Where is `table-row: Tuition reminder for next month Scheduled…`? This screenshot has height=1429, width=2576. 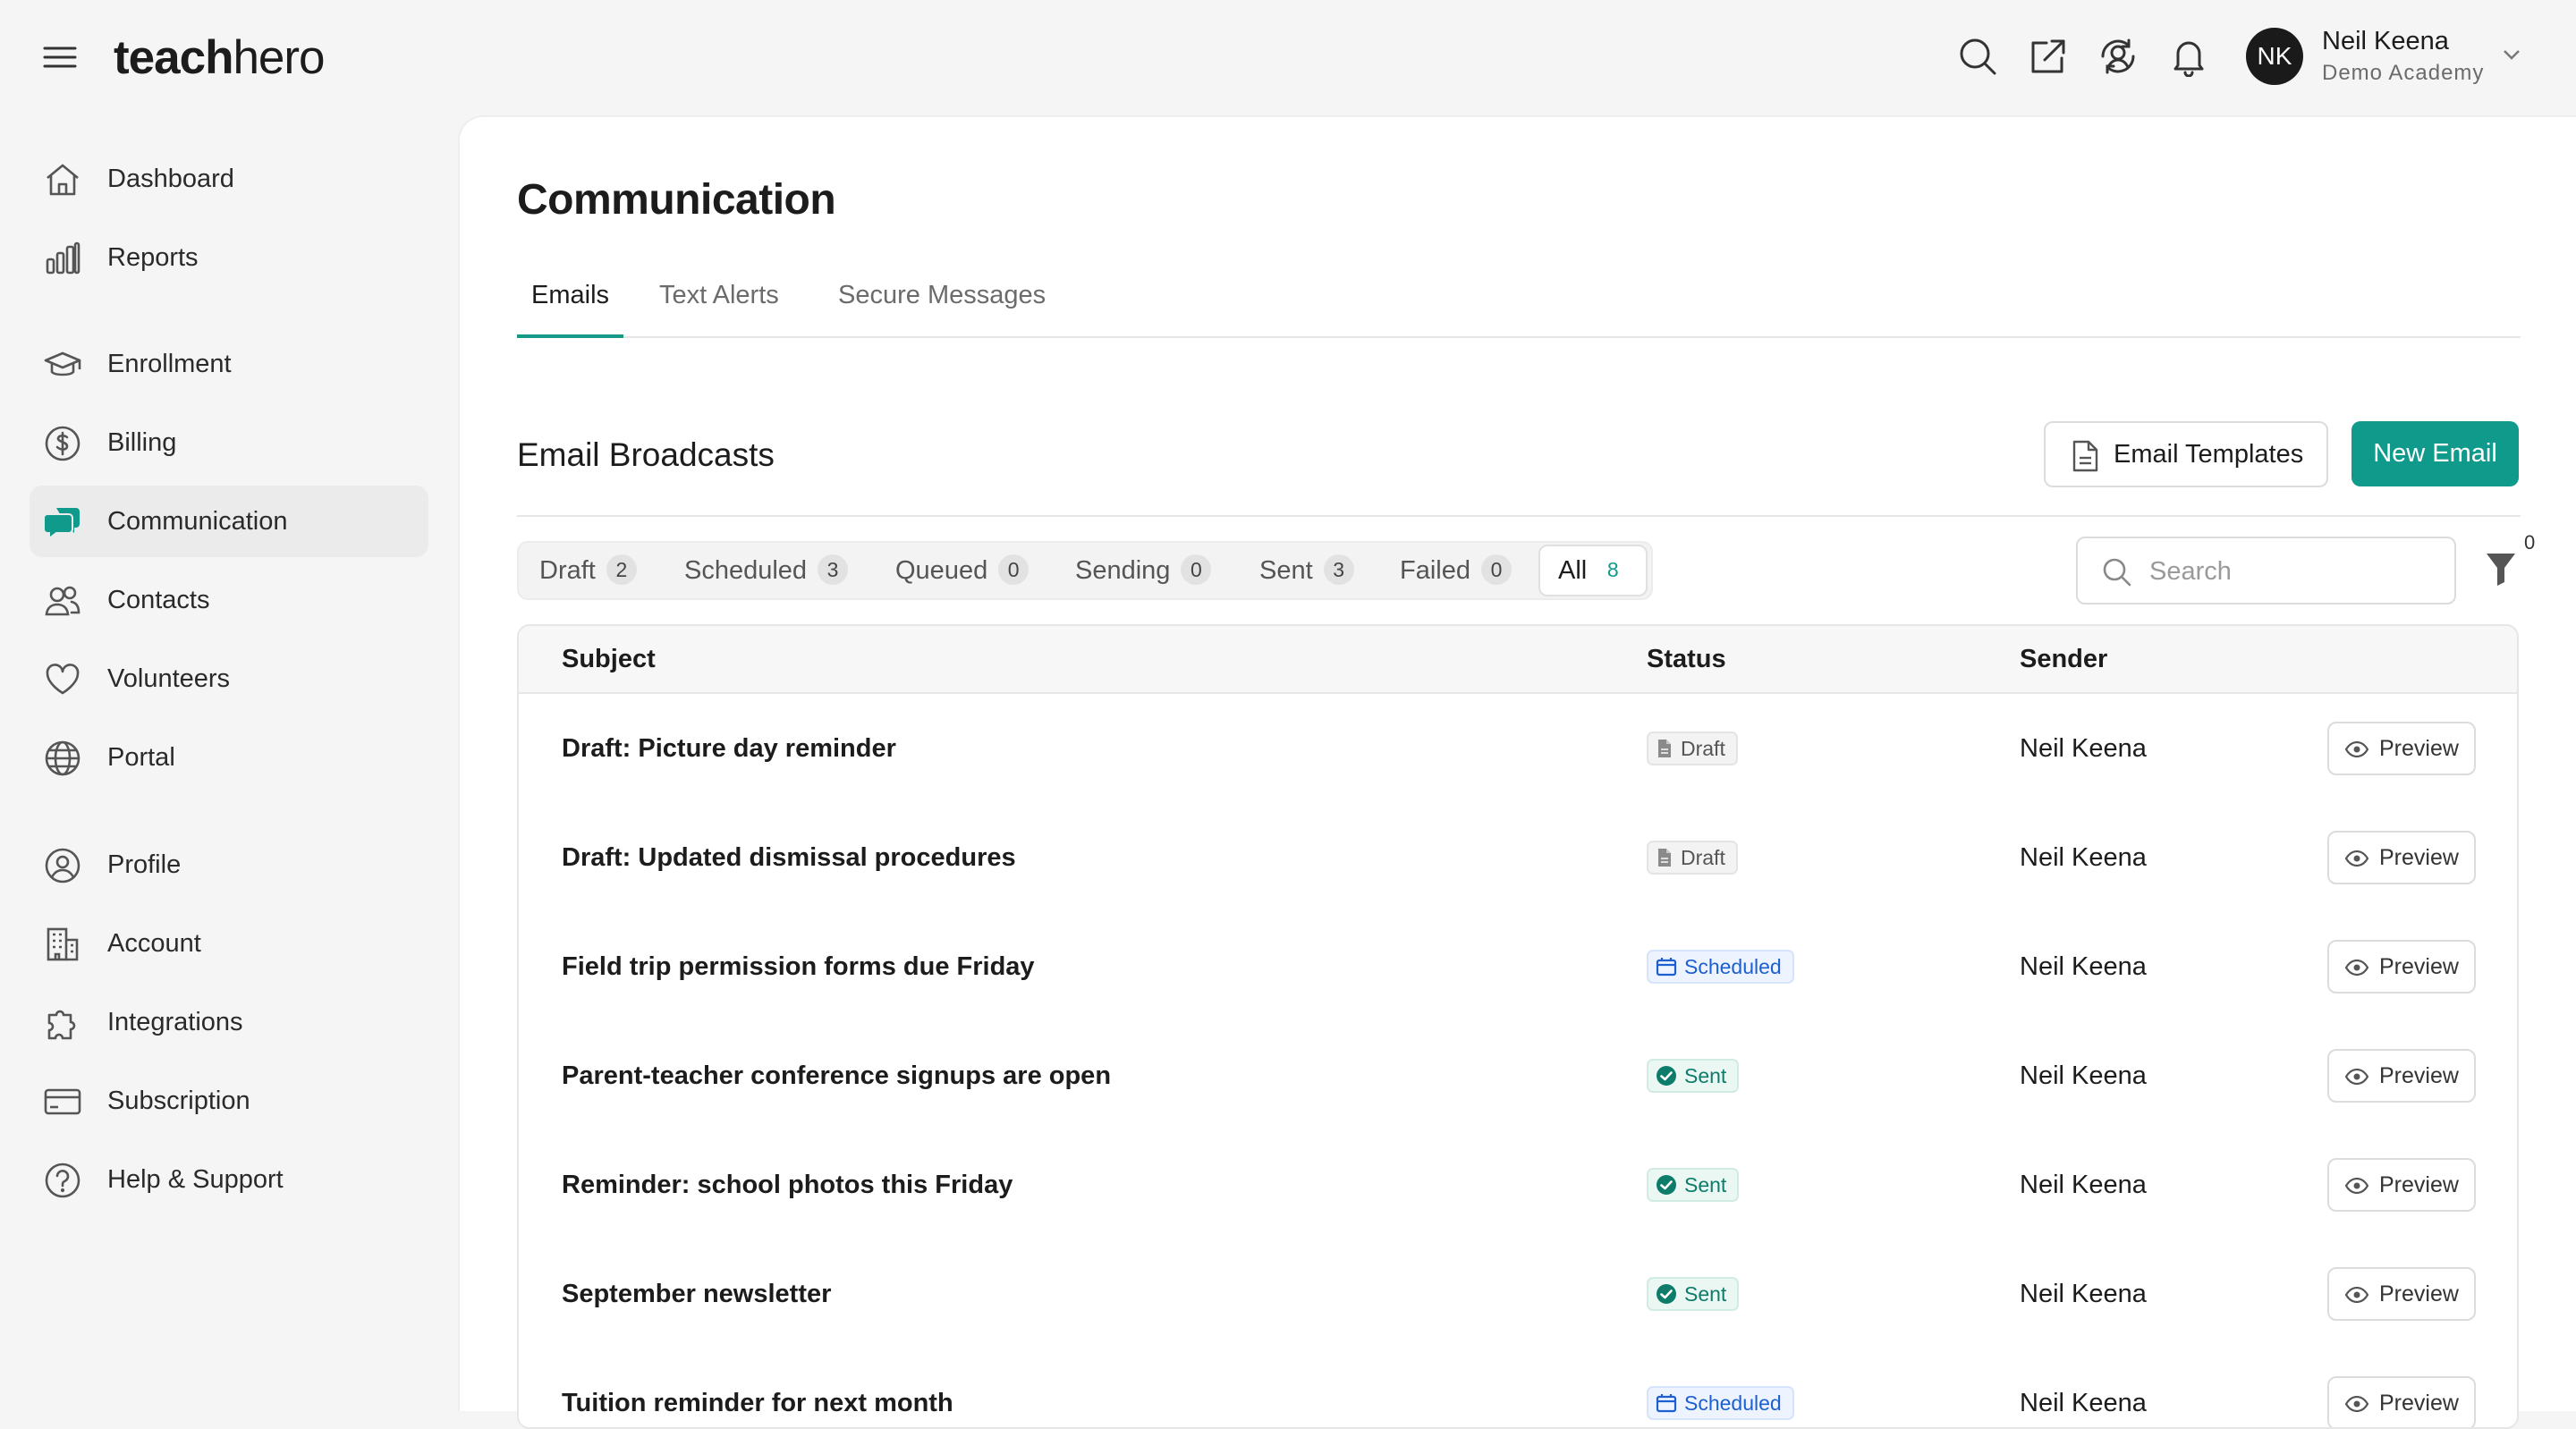
table-row: Tuition reminder for next month Scheduled… is located at coordinates (1518, 1388).